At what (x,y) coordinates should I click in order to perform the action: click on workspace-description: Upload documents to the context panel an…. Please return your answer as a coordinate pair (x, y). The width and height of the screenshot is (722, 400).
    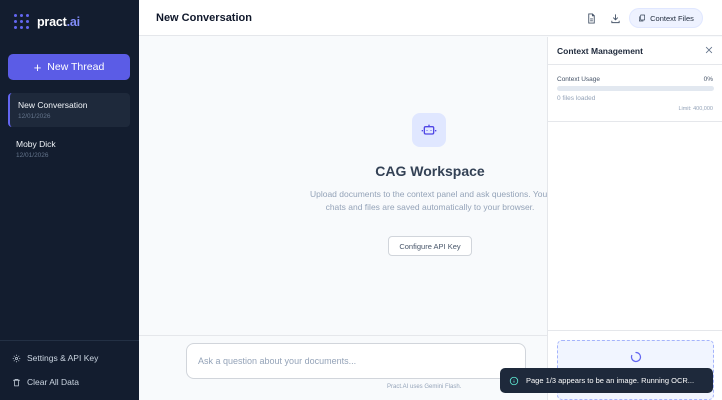
    Looking at the image, I should click on (430, 200).